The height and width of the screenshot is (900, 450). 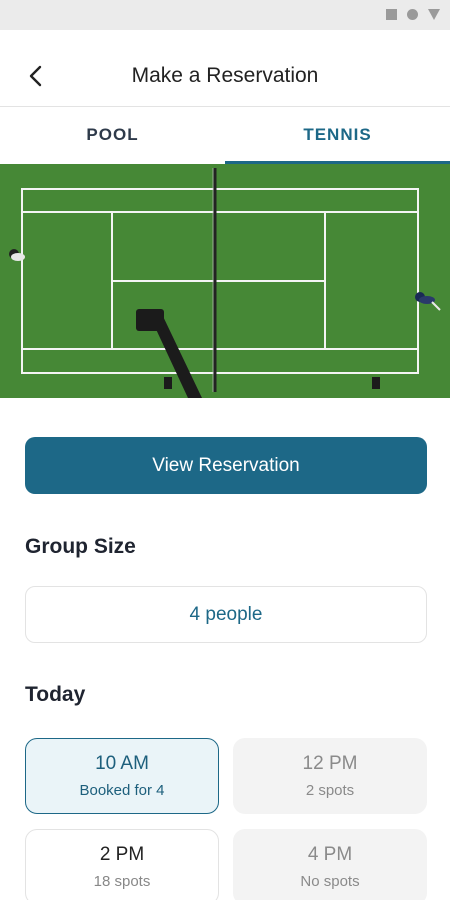 What do you see at coordinates (330, 790) in the screenshot?
I see `slot-status: 2 spots` at bounding box center [330, 790].